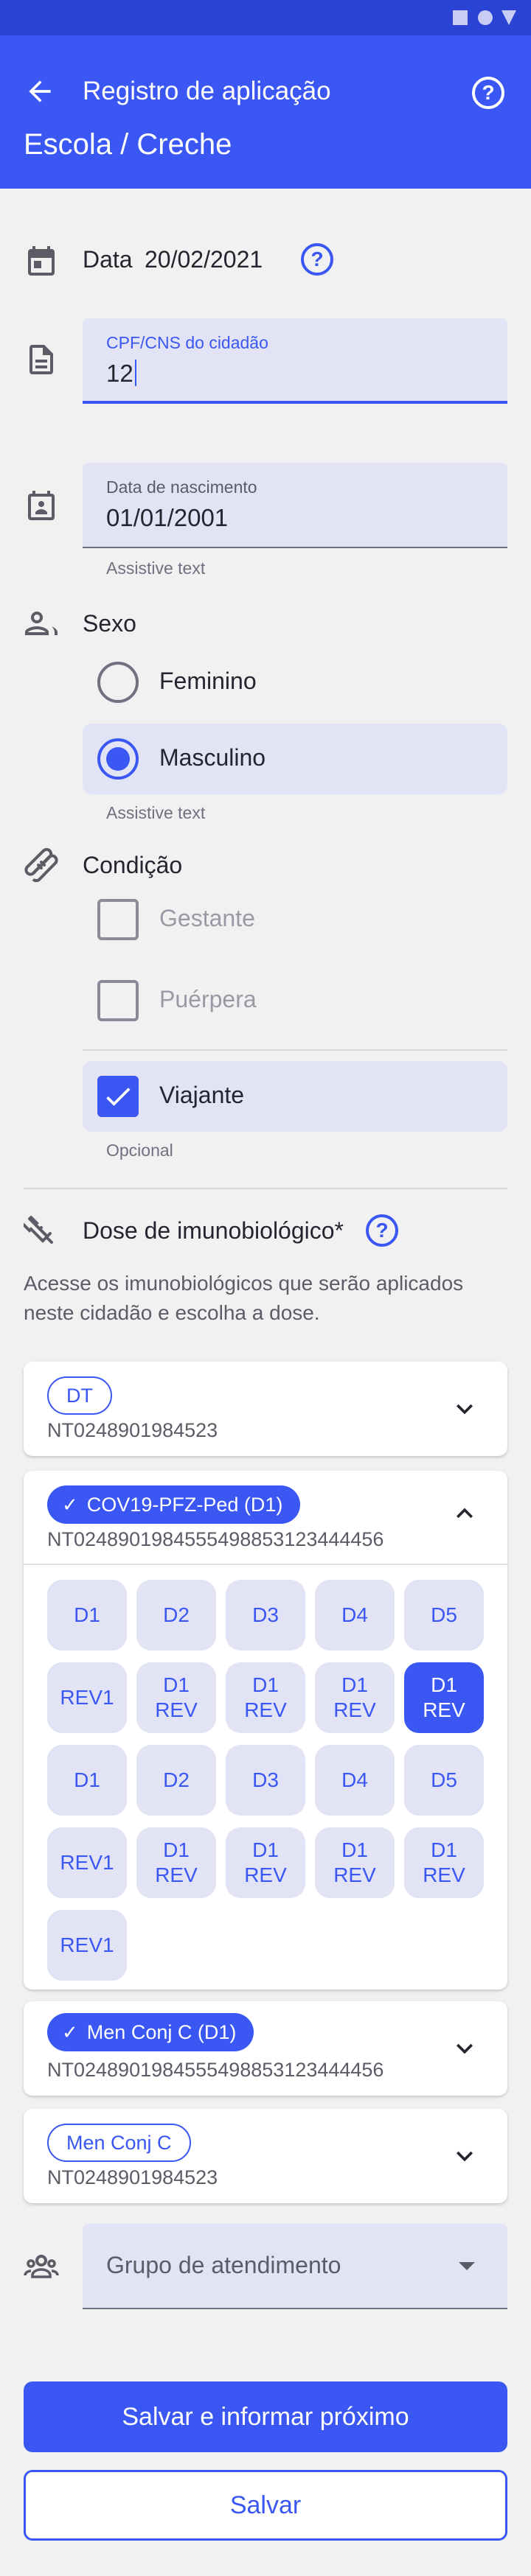 This screenshot has width=531, height=2576. Describe the element at coordinates (41, 505) in the screenshot. I see `contact-calendar-icon` at that location.